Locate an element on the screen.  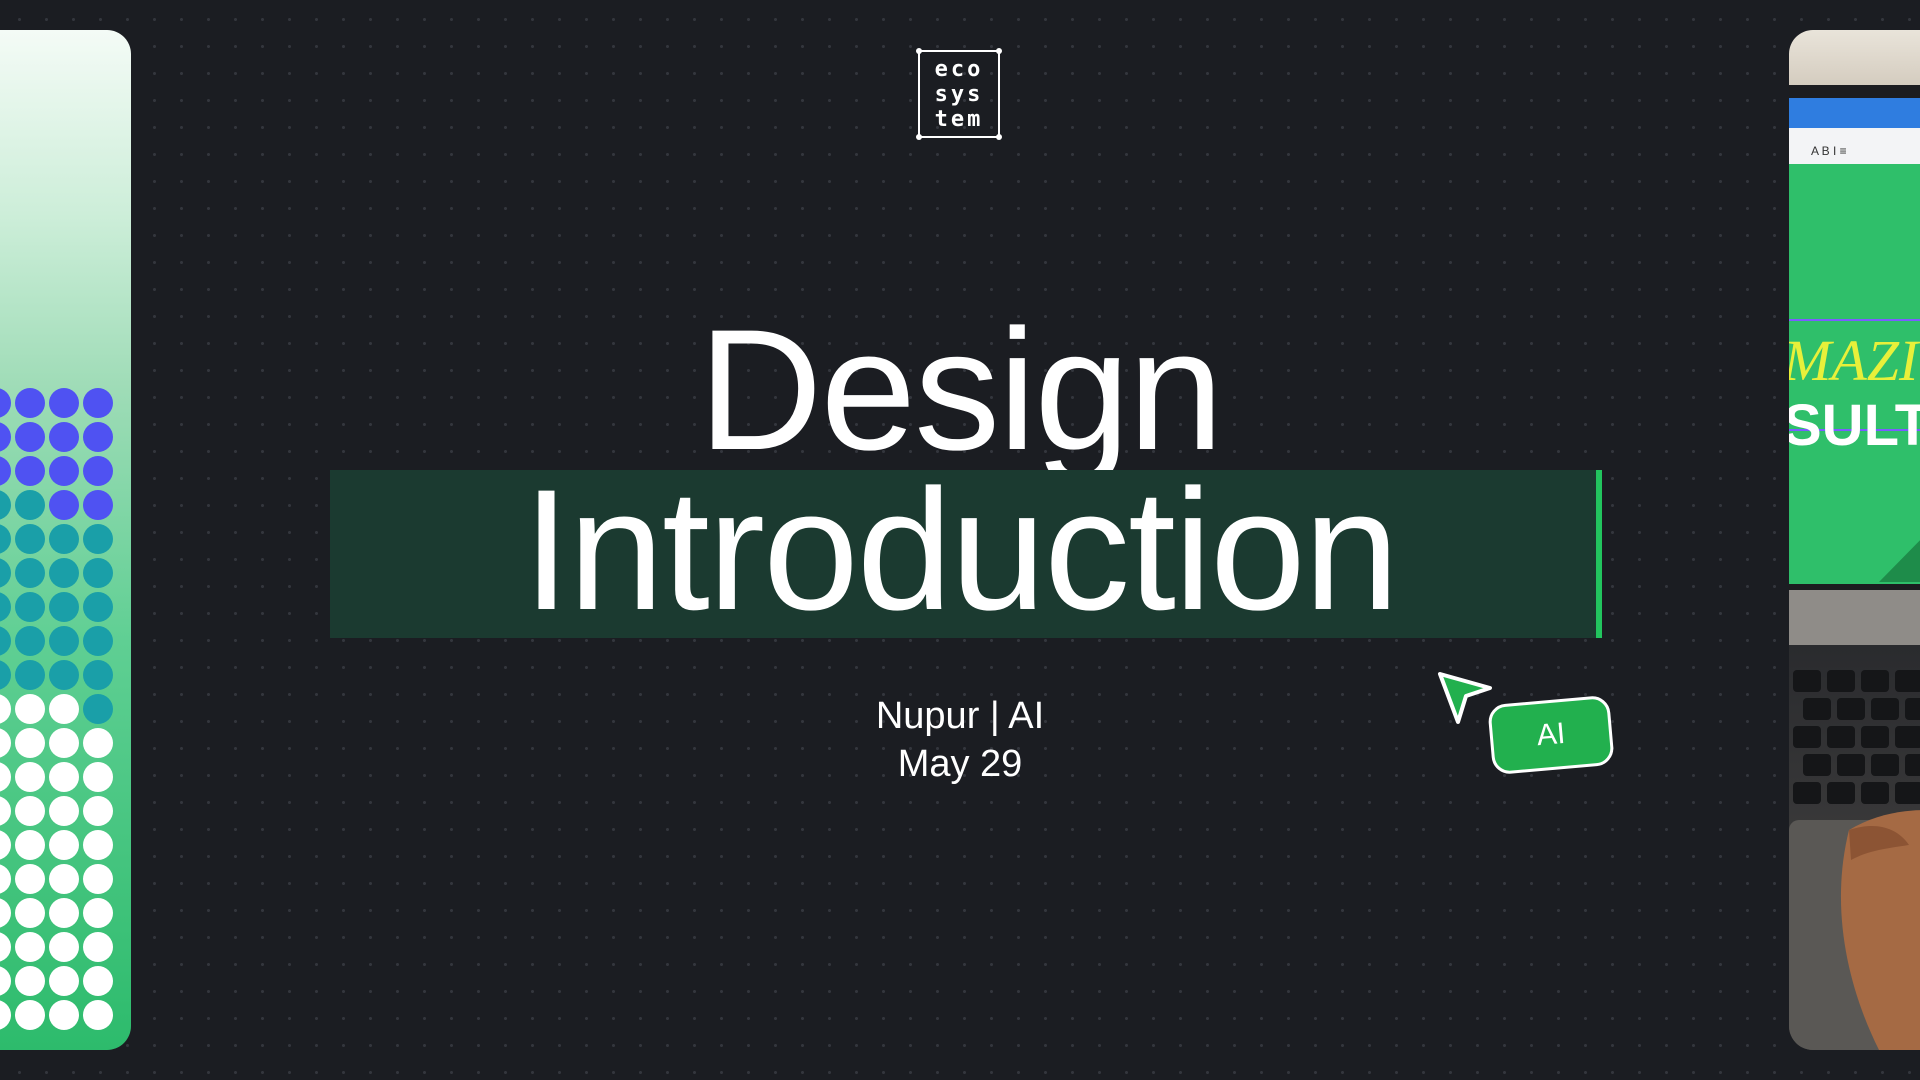
logo-line-3: tem is located at coordinates (959, 119).